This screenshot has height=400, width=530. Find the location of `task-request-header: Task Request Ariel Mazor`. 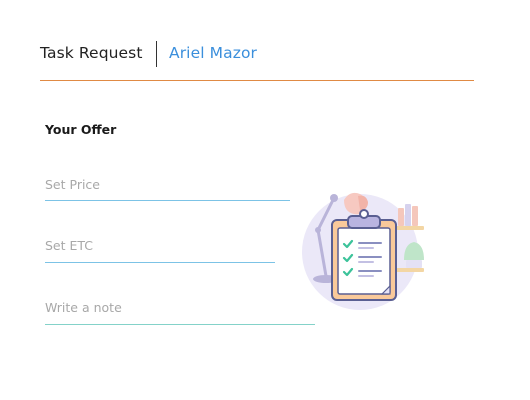

task-request-header: Task Request Ariel Mazor is located at coordinates (257, 60).